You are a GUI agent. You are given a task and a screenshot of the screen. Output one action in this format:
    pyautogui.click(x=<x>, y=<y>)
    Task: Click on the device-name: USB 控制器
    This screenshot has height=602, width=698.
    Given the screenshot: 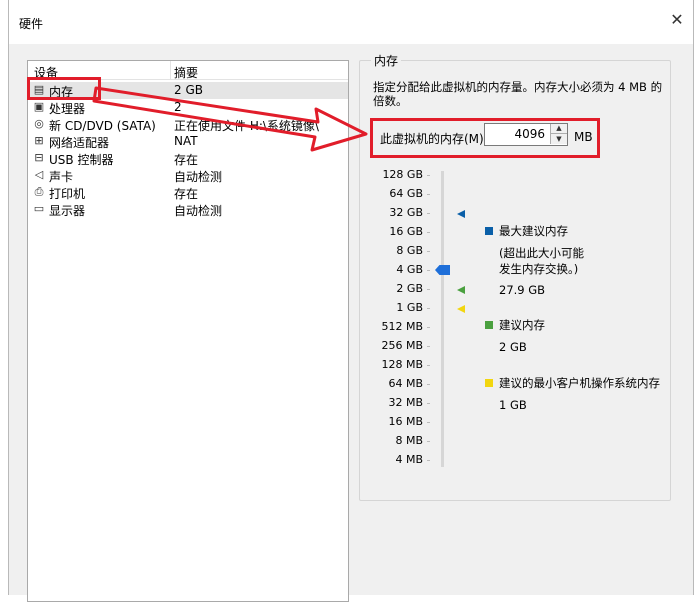 What is the action you would take?
    pyautogui.click(x=81, y=160)
    